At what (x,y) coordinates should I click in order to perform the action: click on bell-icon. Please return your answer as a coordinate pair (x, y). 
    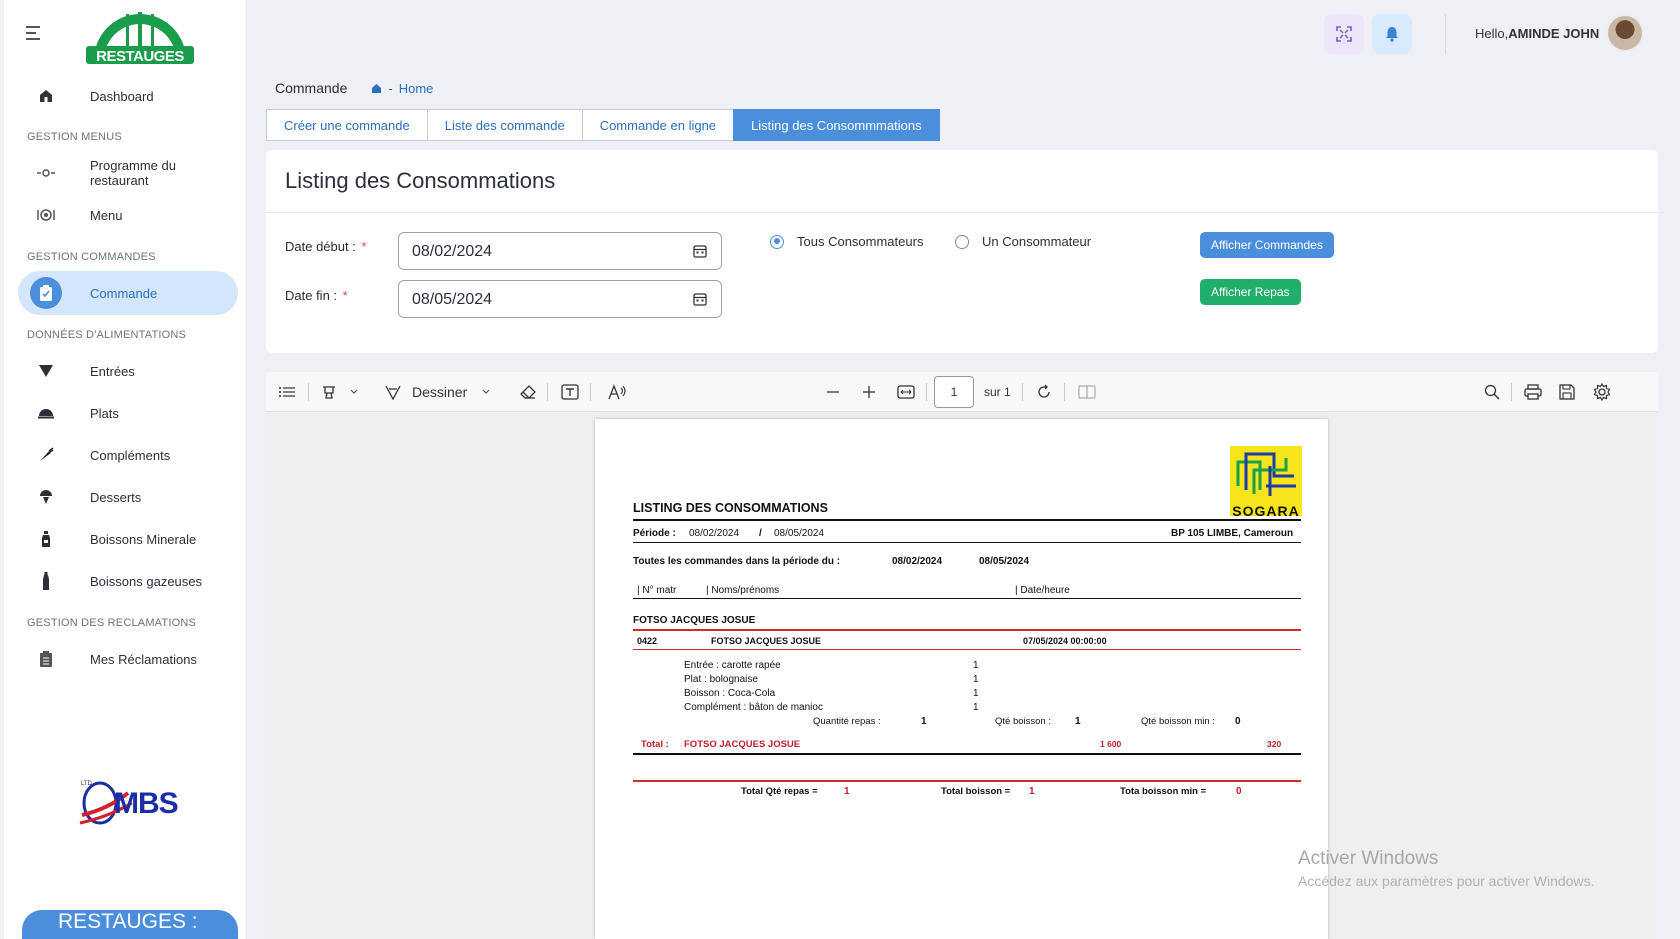
    Looking at the image, I should click on (1392, 34).